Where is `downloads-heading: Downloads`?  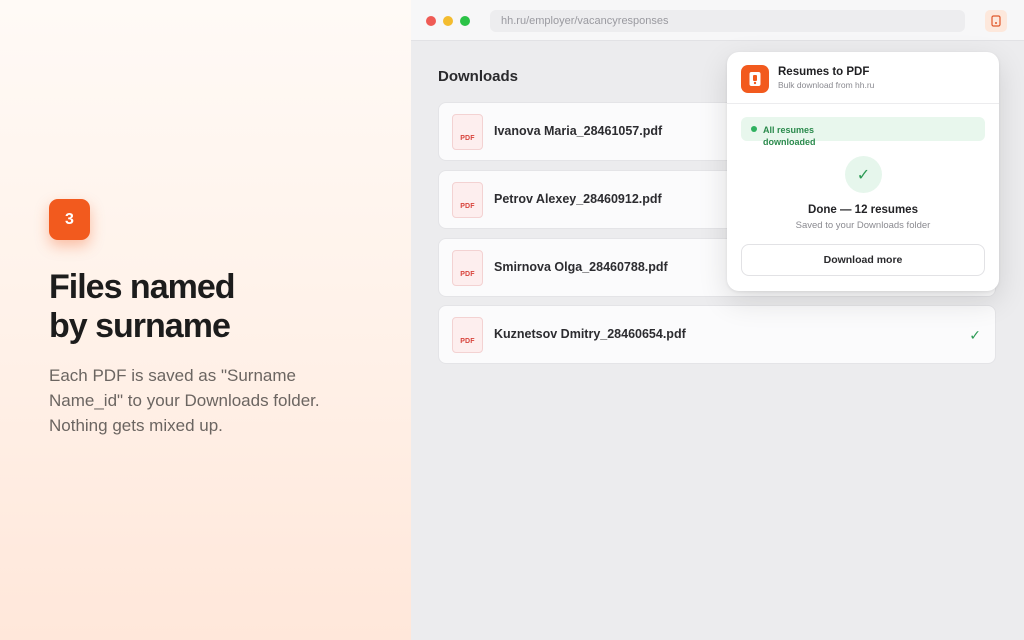 downloads-heading: Downloads is located at coordinates (478, 76).